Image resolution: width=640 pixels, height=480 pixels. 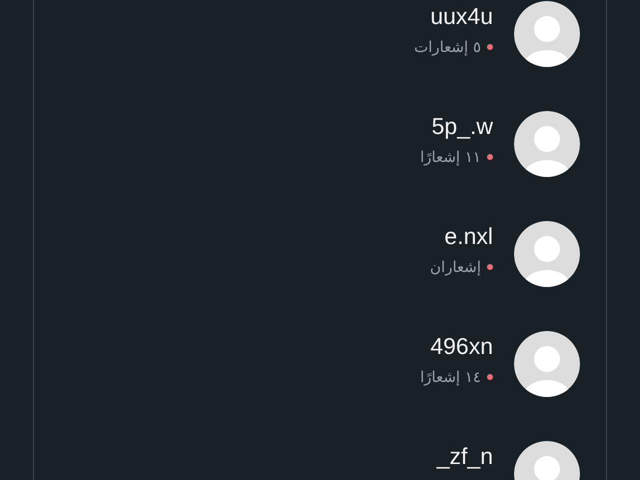 I want to click on contact-name: uux4u, so click(x=461, y=16).